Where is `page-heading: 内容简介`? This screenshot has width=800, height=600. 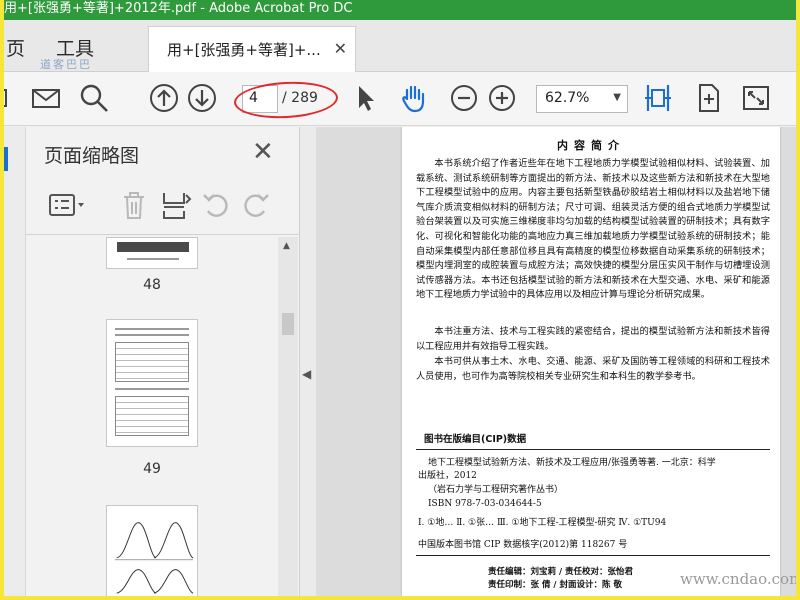 page-heading: 内容简介 is located at coordinates (591, 145).